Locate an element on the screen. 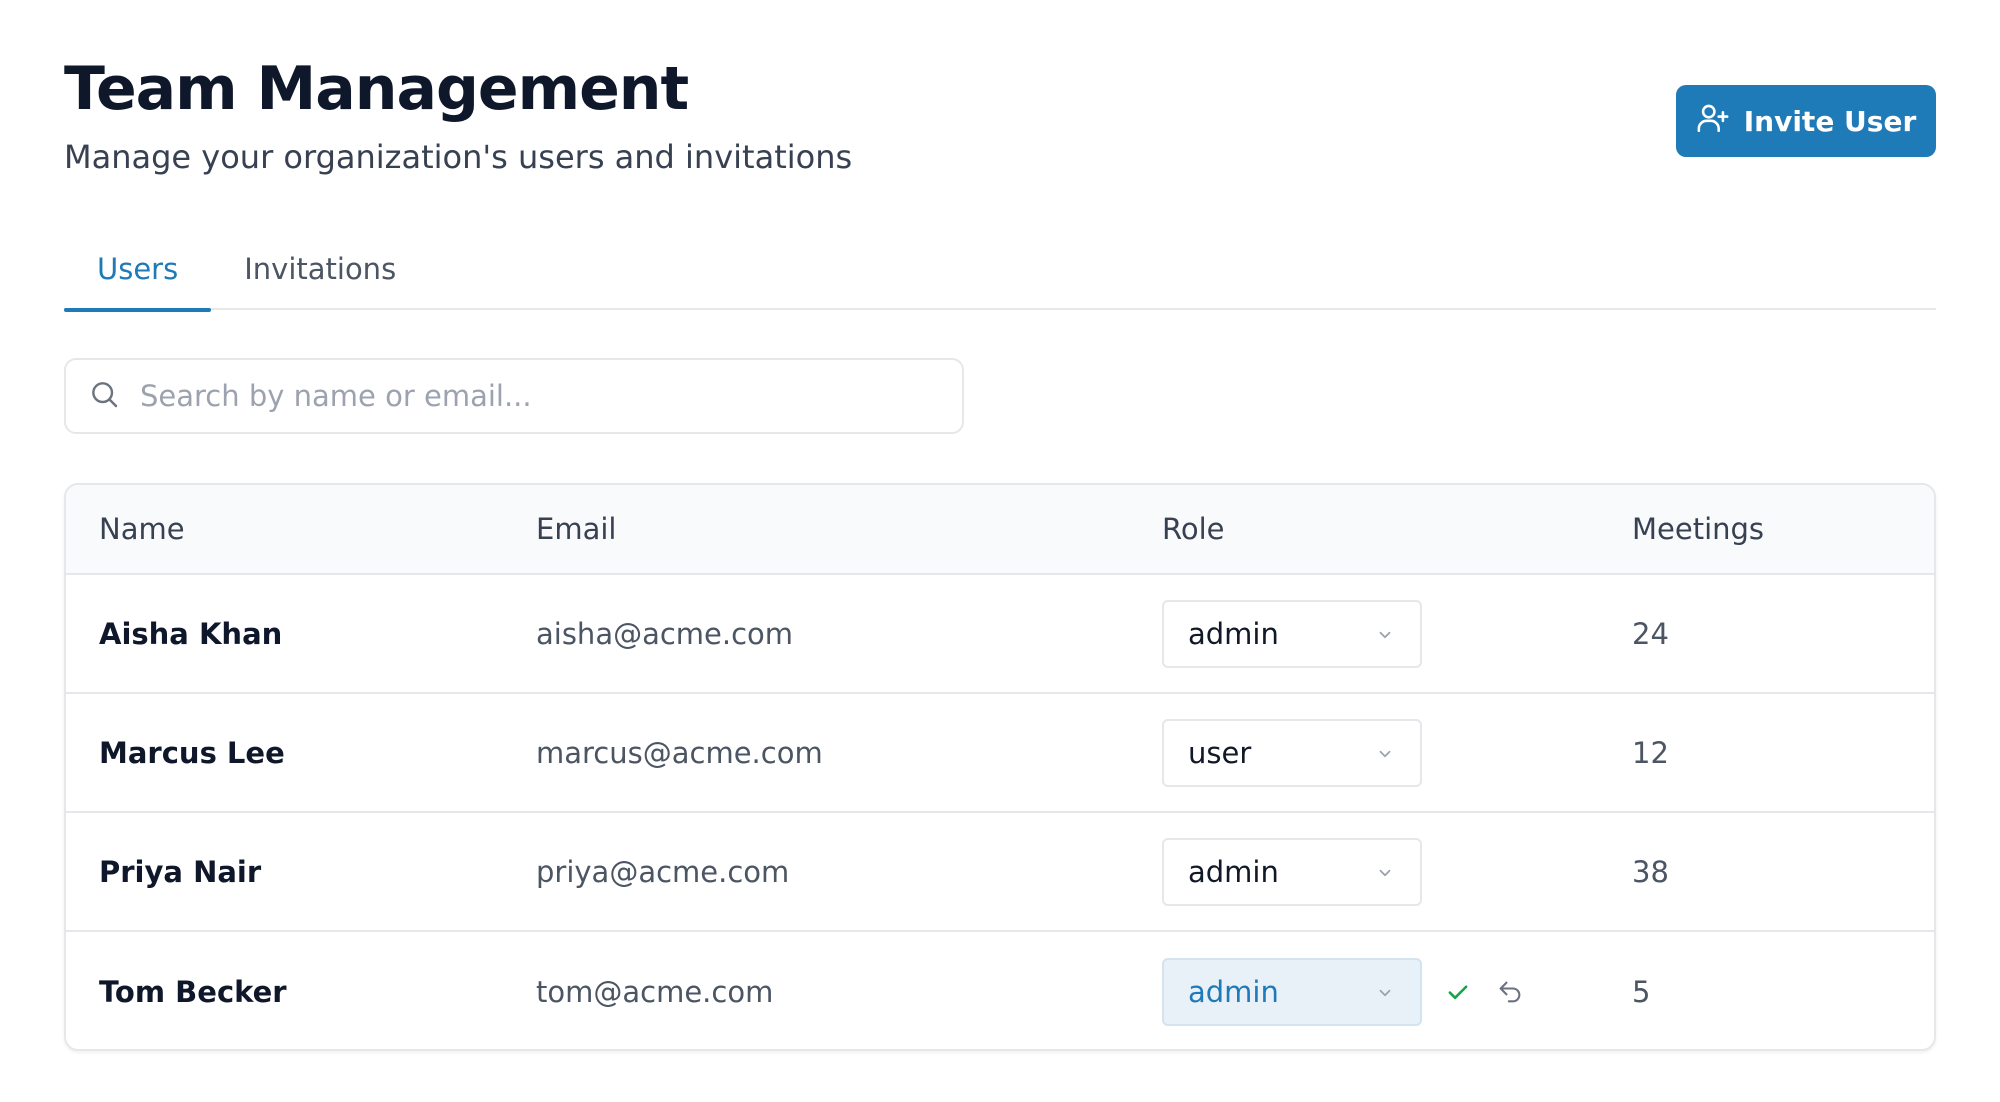  search-input is located at coordinates (540, 396).